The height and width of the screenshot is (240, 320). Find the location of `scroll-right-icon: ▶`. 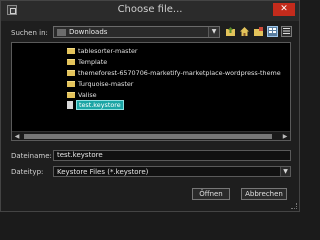

scroll-right-icon: ▶ is located at coordinates (285, 136).